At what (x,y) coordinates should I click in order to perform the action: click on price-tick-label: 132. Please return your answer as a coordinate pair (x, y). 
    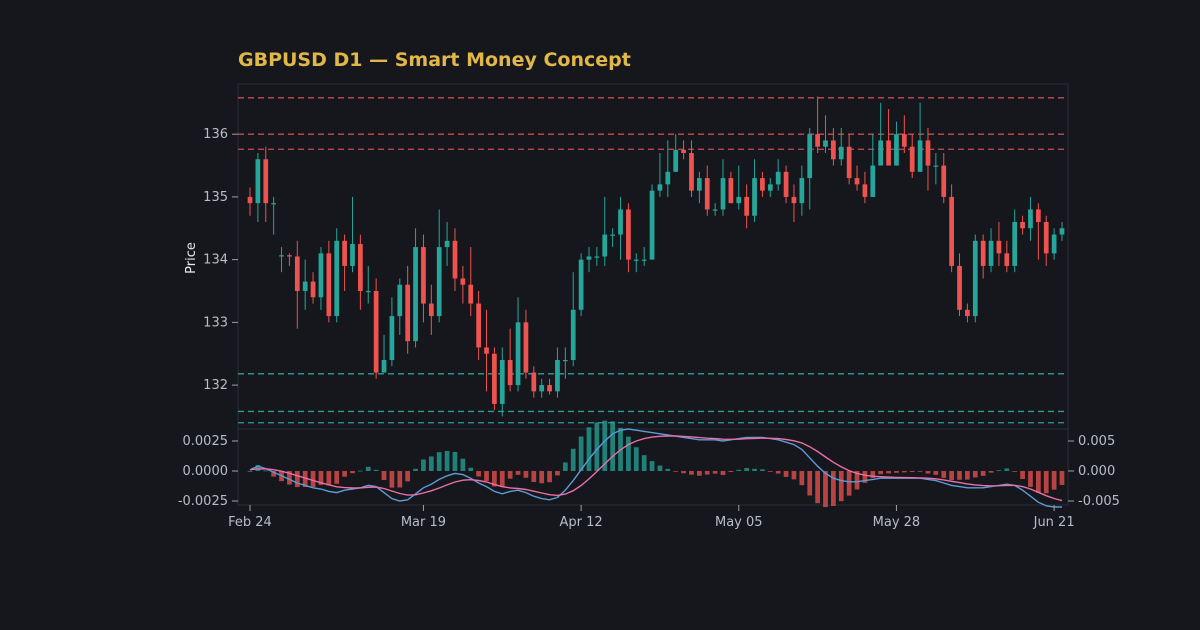
    Looking at the image, I should click on (215, 385).